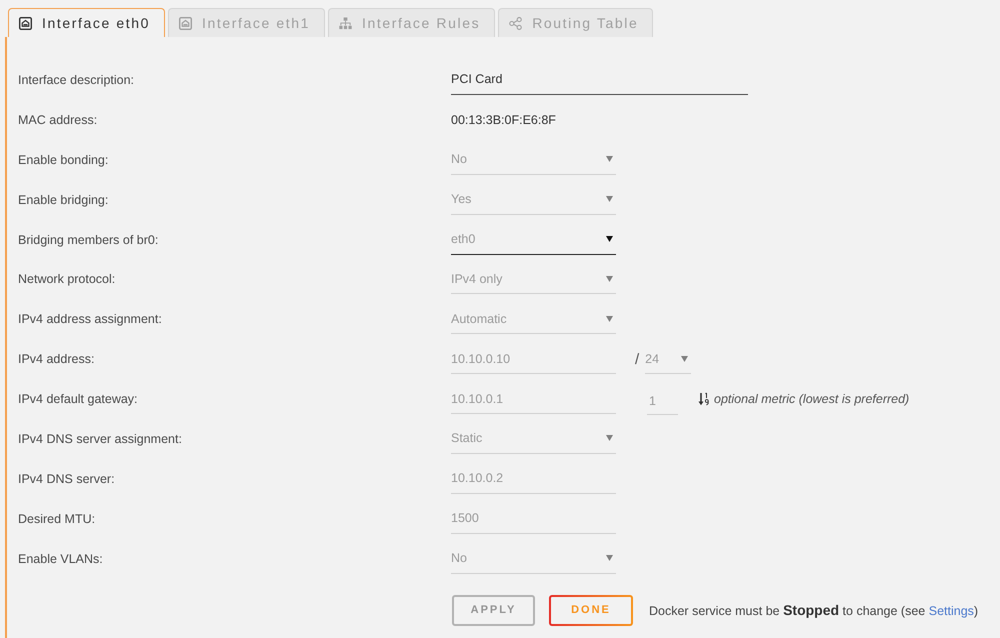 Image resolution: width=1000 pixels, height=638 pixels. I want to click on sitemap-icon, so click(345, 23).